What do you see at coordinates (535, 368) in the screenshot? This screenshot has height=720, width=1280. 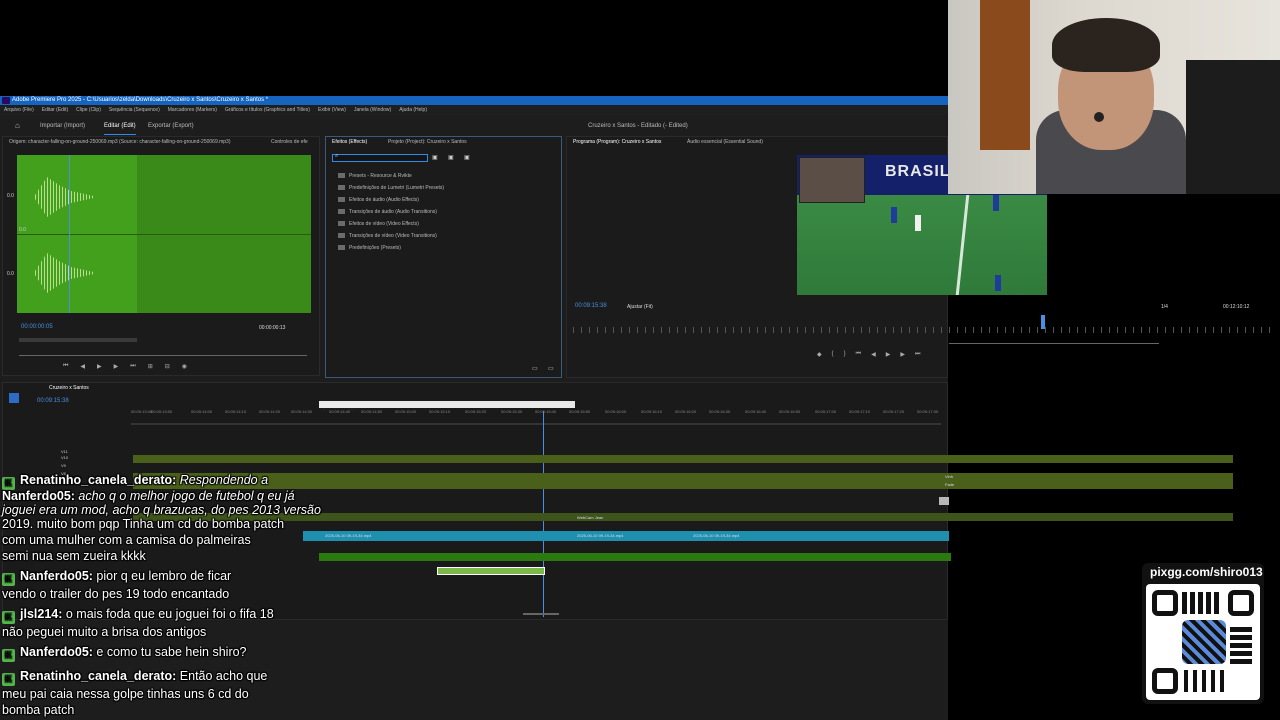 I see `new-bin-bottom-icon: ▭` at bounding box center [535, 368].